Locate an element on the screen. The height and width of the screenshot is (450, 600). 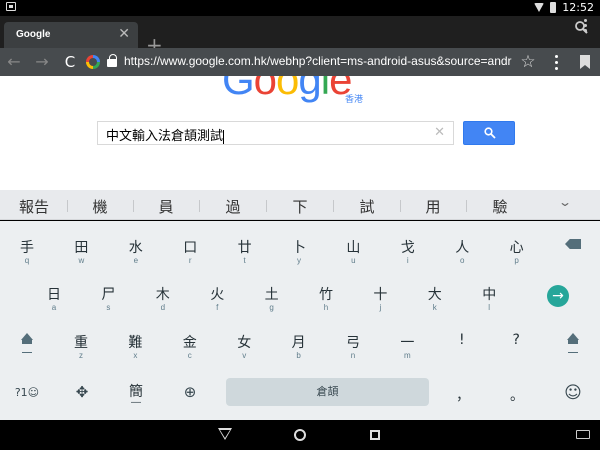
candidate-item: 下 is located at coordinates (300, 206).